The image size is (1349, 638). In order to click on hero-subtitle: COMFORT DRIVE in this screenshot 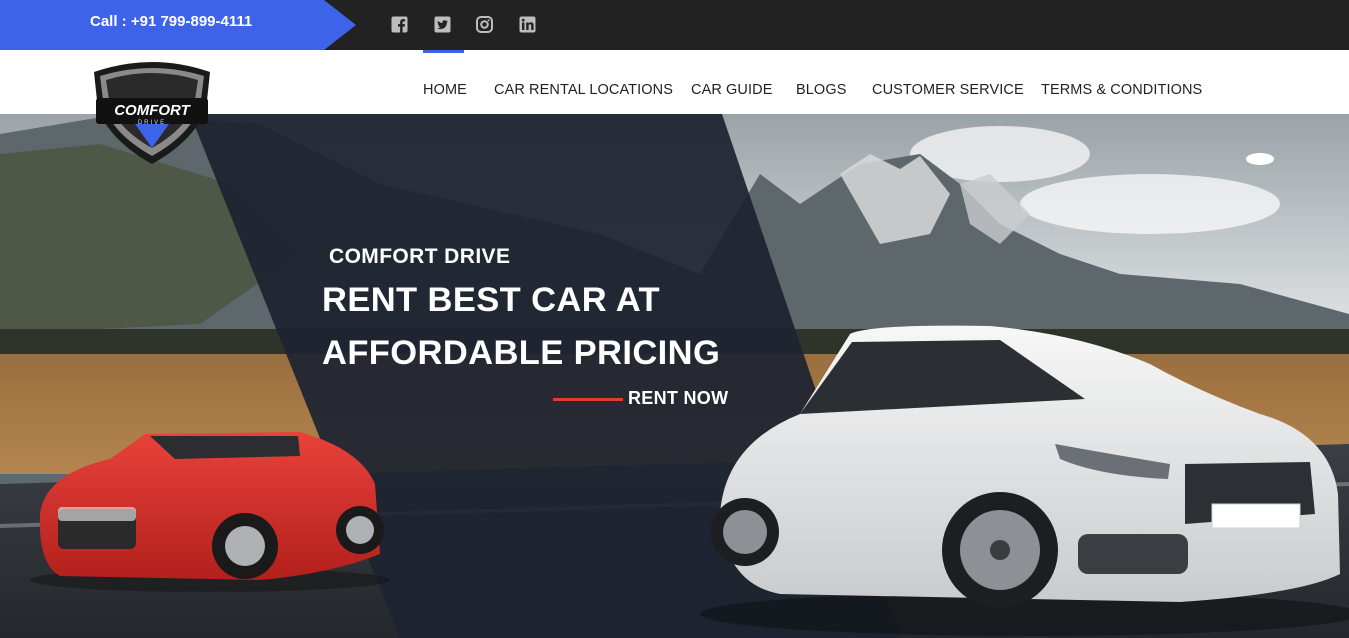, I will do `click(420, 256)`.